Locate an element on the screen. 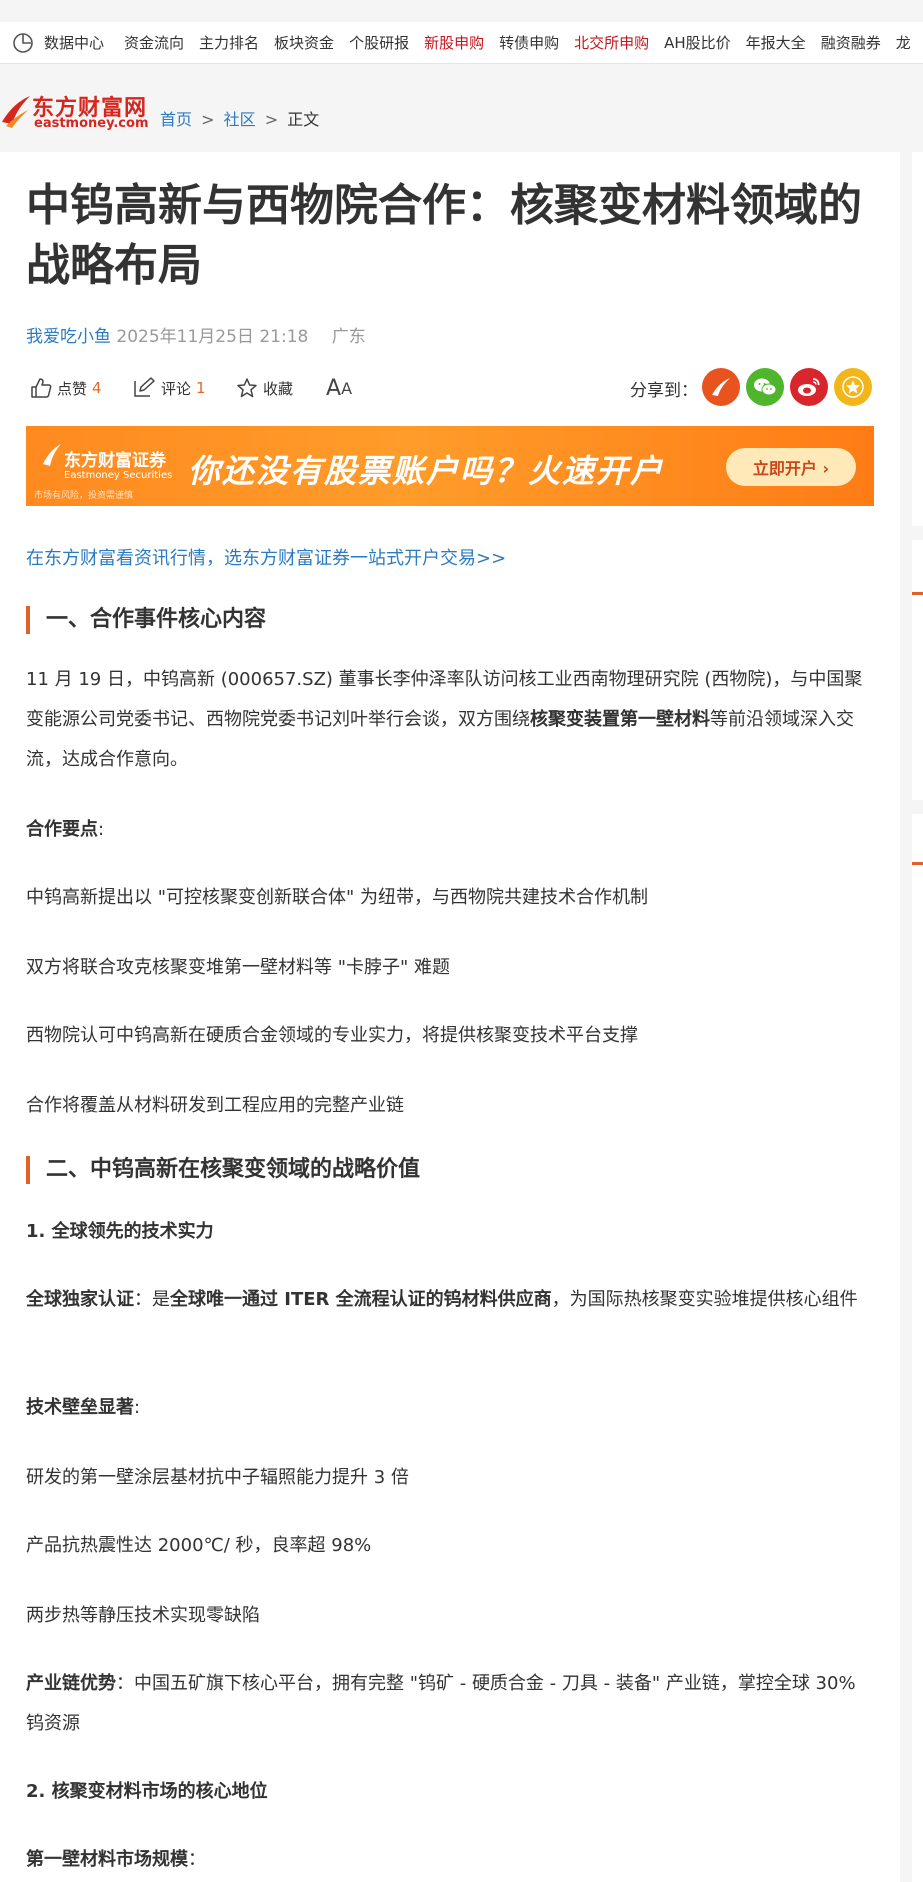 This screenshot has width=923, height=1882. list-item: 产品抗热震性达 2000℃/ 秒，良率超 98% is located at coordinates (199, 1545).